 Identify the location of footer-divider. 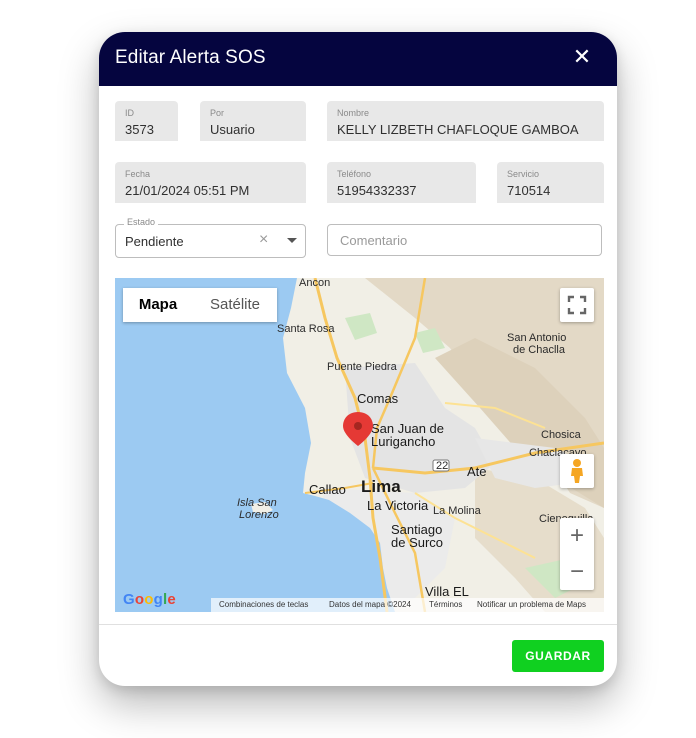
(358, 624).